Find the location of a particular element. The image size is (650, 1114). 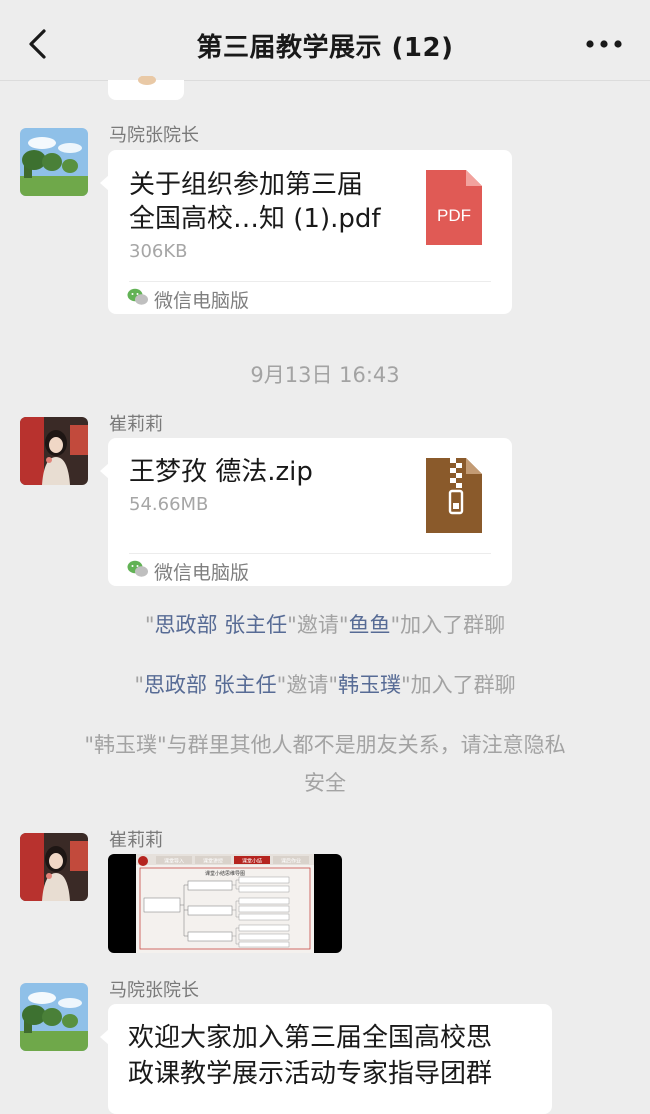

pdf-file-icon: PDF is located at coordinates (454, 207).